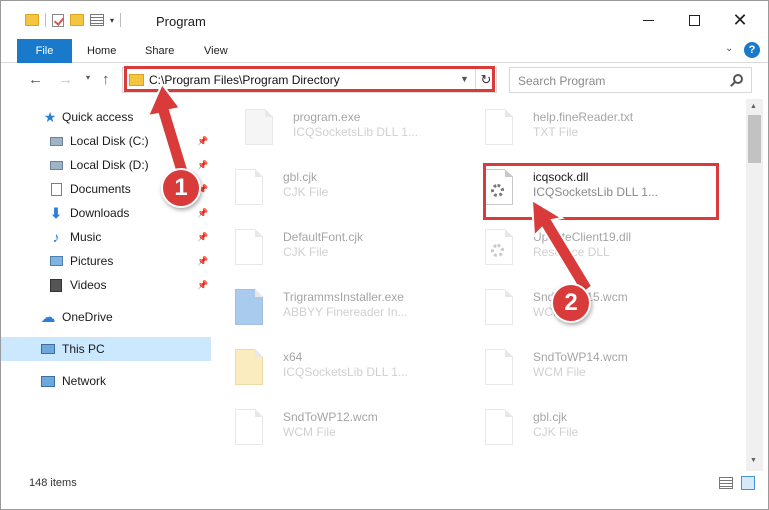  What do you see at coordinates (88, 285) in the screenshot?
I see `sidebar-item-label: Videos` at bounding box center [88, 285].